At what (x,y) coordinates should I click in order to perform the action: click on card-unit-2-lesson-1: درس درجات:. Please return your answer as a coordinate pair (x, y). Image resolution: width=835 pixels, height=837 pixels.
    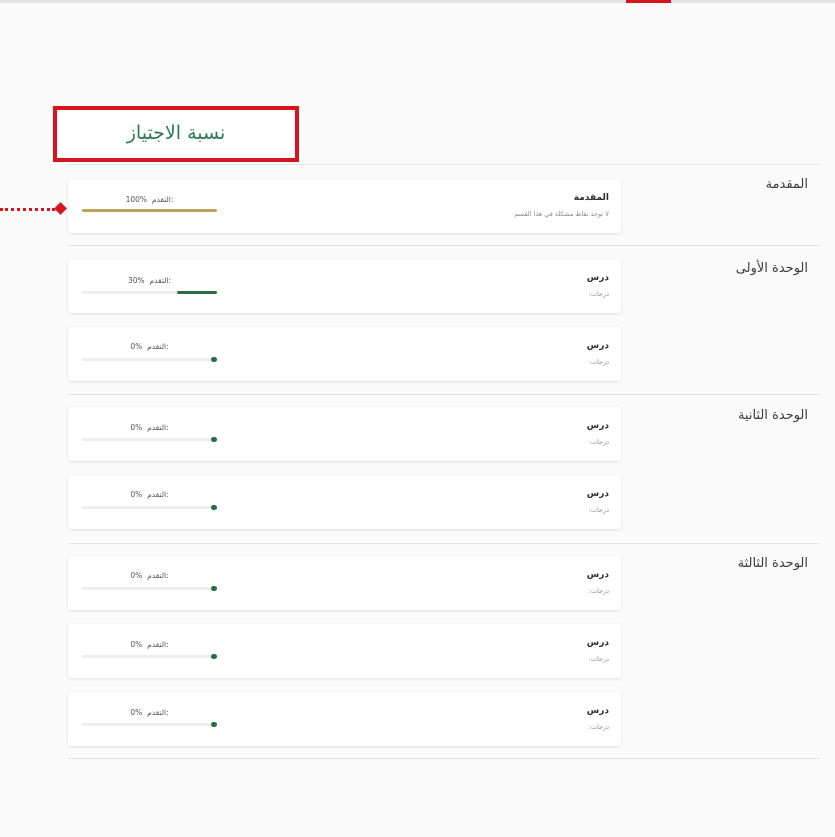
    Looking at the image, I should click on (344, 434).